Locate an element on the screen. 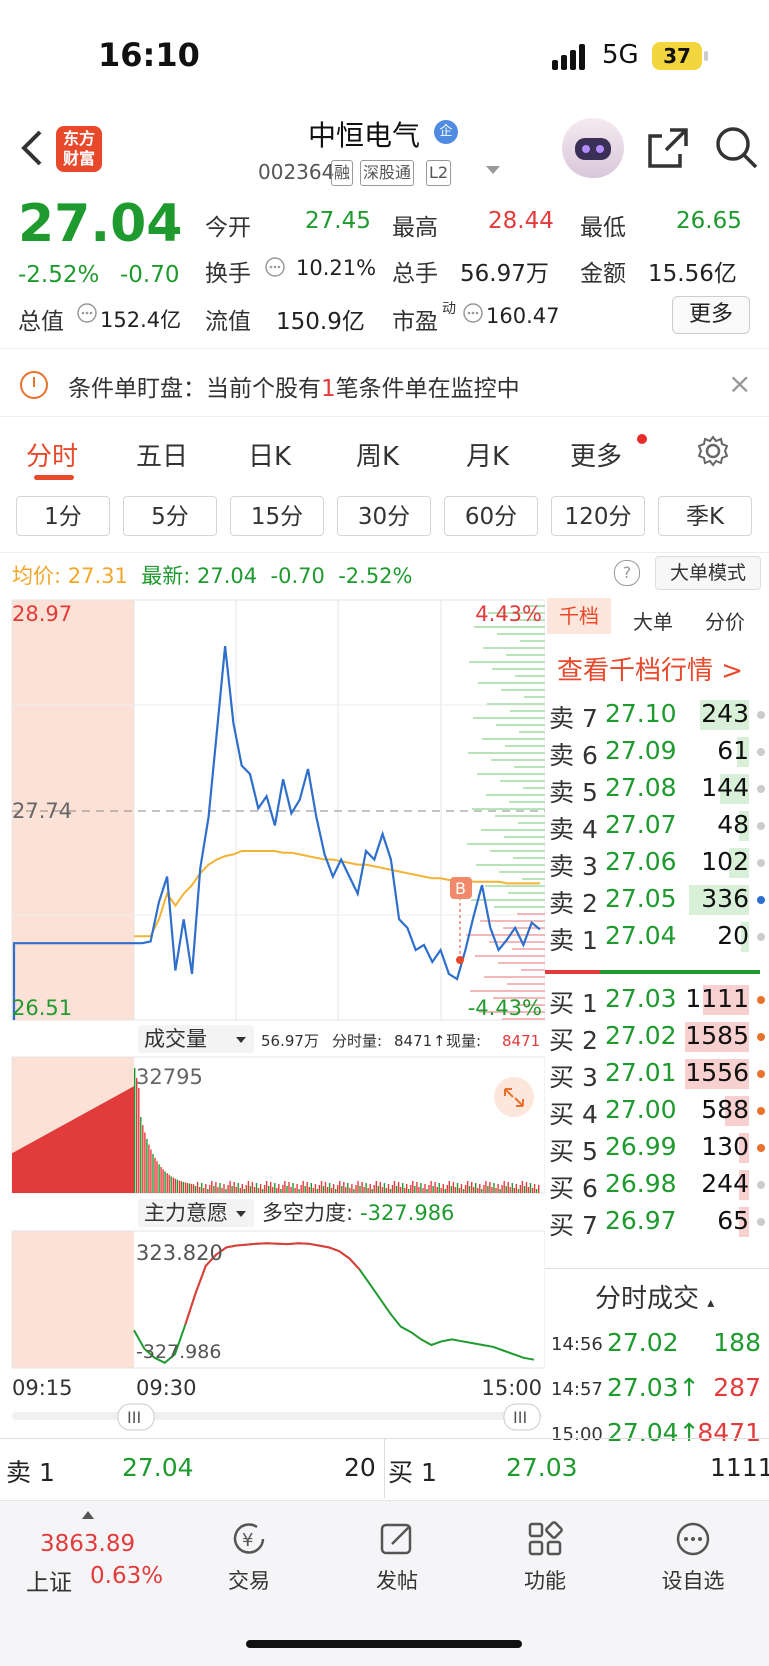 Image resolution: width=769 pixels, height=1666 pixels. status-bar: 16:10 5G 37 is located at coordinates (384, 55).